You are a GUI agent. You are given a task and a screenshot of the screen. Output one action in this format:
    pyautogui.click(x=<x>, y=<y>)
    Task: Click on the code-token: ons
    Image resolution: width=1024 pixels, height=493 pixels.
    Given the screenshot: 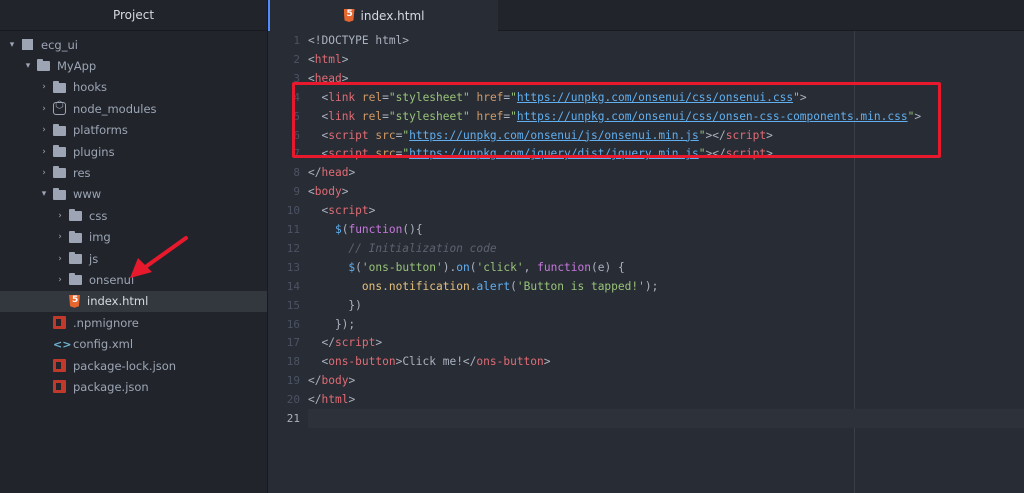 What is the action you would take?
    pyautogui.click(x=372, y=286)
    